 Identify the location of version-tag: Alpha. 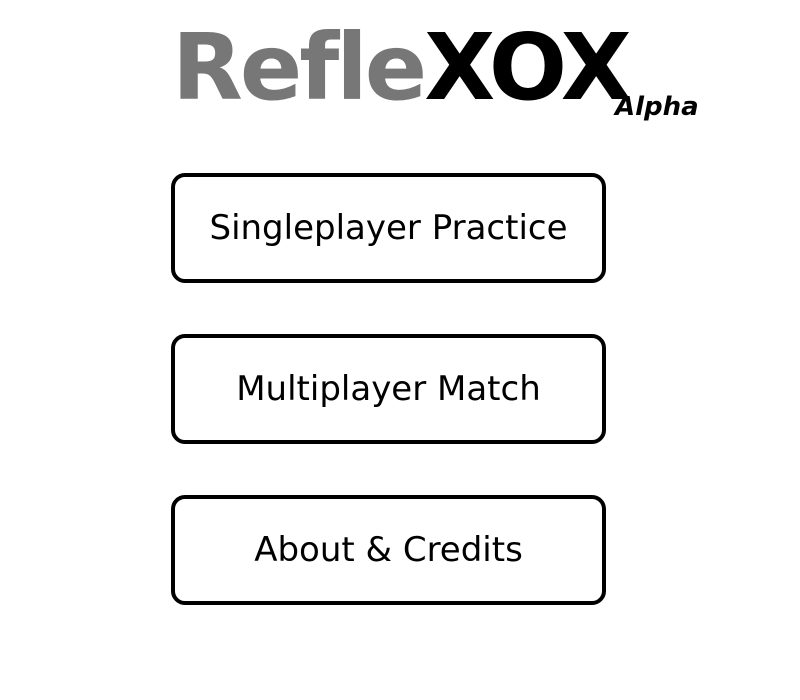
(657, 107).